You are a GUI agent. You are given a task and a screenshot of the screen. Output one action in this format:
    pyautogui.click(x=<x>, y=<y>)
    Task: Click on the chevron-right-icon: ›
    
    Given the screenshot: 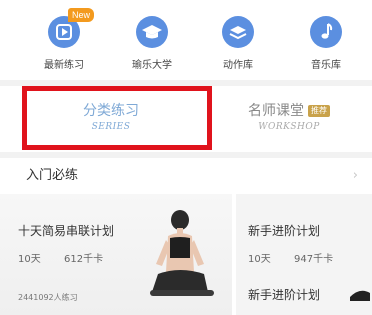 What is the action you would take?
    pyautogui.click(x=355, y=175)
    